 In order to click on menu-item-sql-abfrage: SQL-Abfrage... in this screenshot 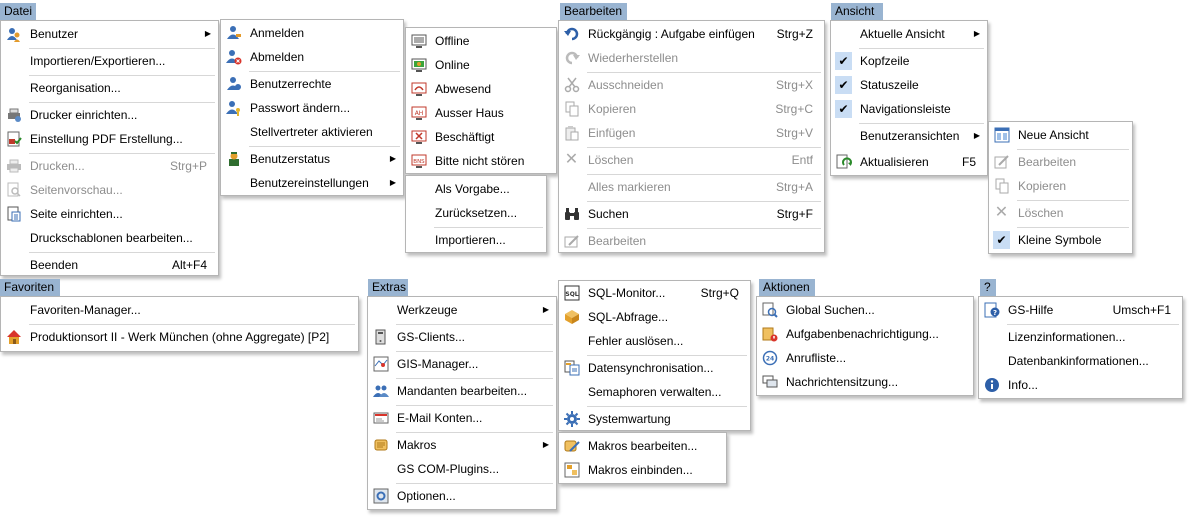, I will do `click(654, 317)`.